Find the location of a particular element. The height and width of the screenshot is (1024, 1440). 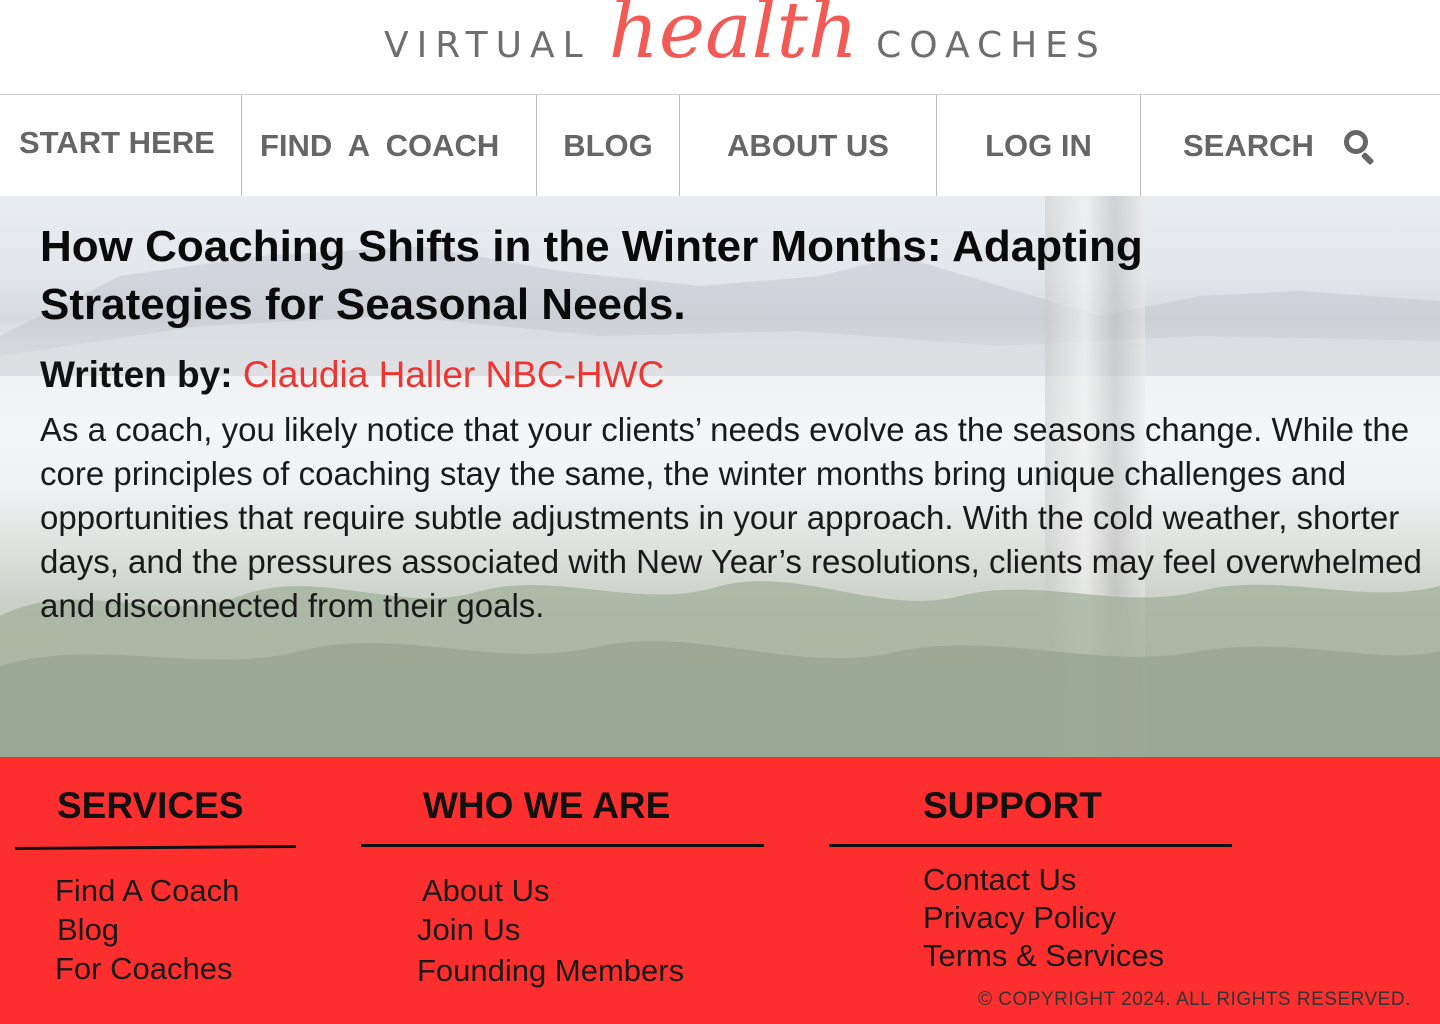

nav-search: SEARCH is located at coordinates (1290, 145).